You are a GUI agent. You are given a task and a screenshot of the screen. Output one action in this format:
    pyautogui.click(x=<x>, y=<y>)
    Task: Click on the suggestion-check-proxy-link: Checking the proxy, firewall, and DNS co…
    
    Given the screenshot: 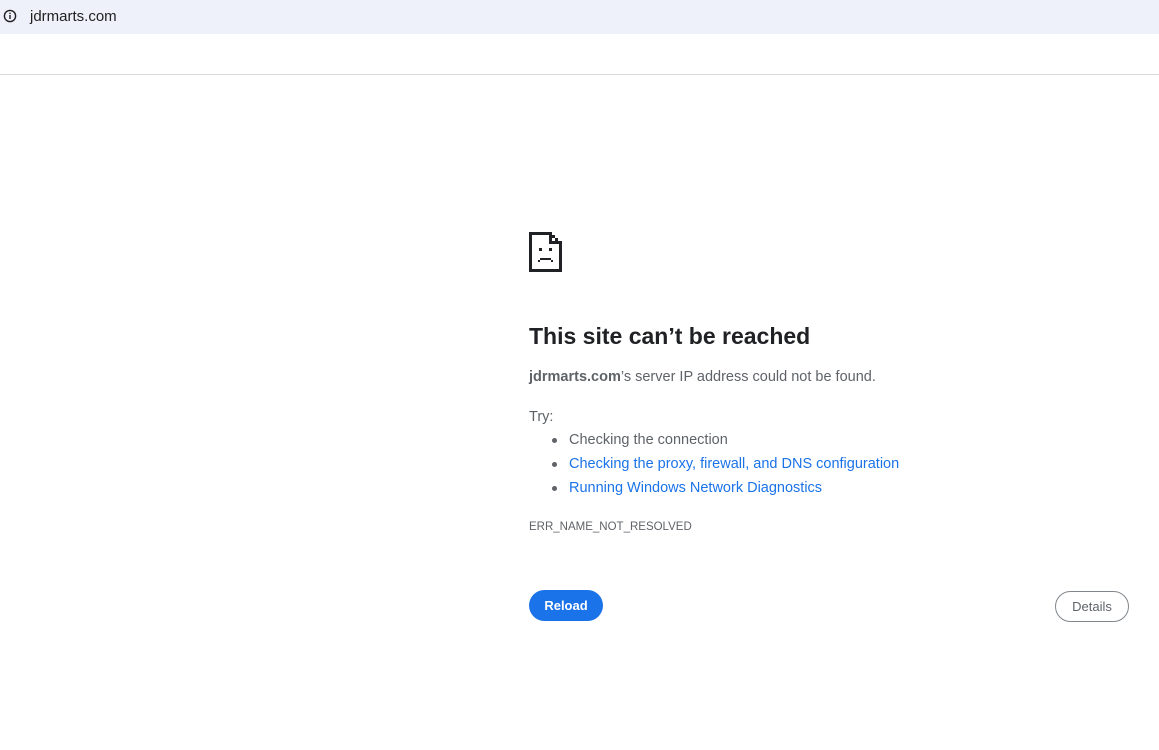 What is the action you would take?
    pyautogui.click(x=725, y=467)
    